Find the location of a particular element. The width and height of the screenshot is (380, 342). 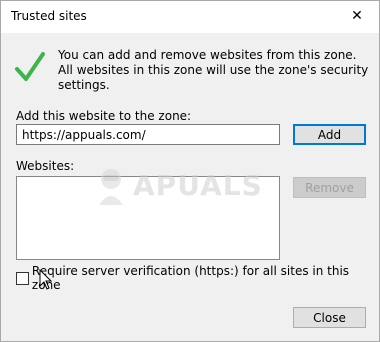

check-icon is located at coordinates (30, 66).